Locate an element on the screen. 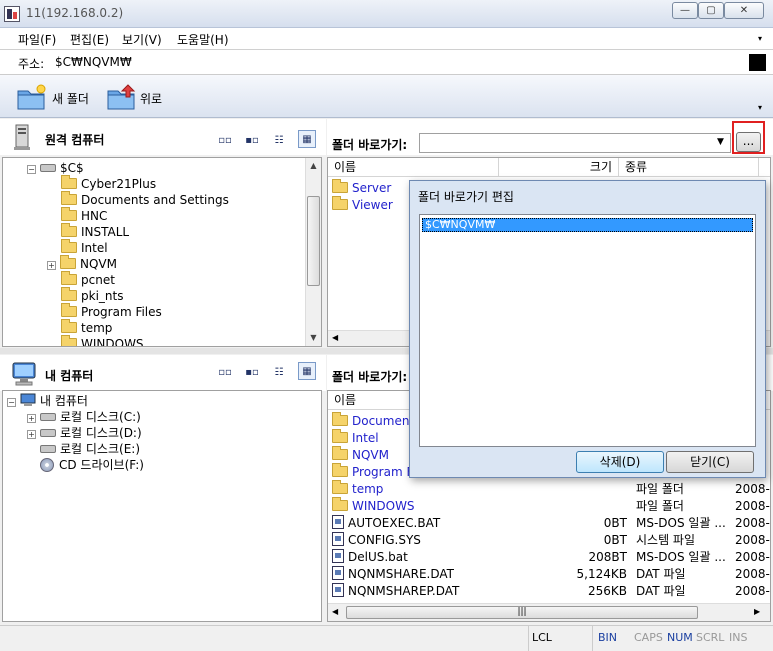  local-list-hscrollbar: ◀ ||| ▶ is located at coordinates (549, 612).